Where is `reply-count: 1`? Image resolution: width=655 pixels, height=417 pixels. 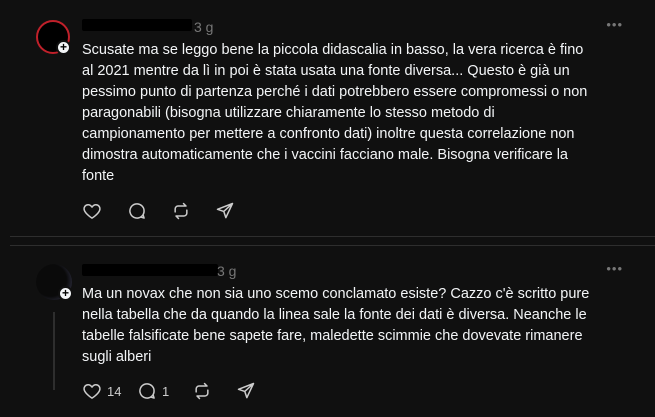
reply-count: 1 is located at coordinates (166, 391).